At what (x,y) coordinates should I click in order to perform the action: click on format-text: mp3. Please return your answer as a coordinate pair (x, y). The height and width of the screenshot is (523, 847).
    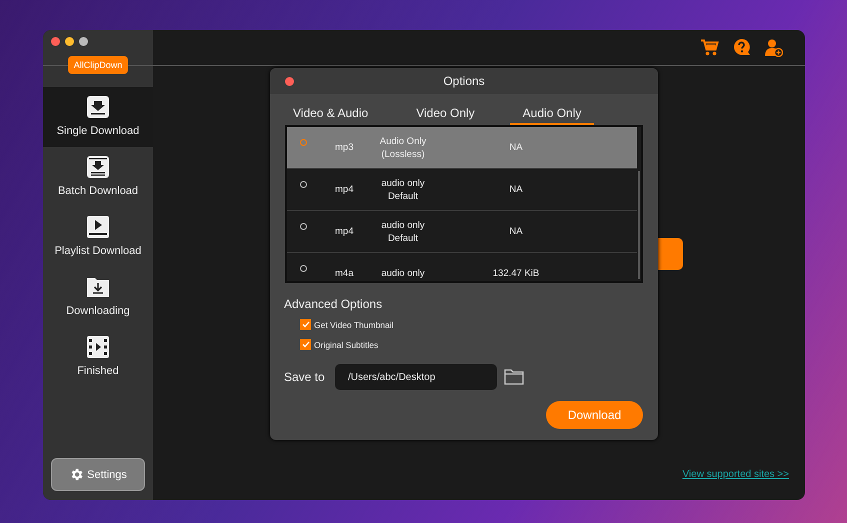
    Looking at the image, I should click on (344, 147).